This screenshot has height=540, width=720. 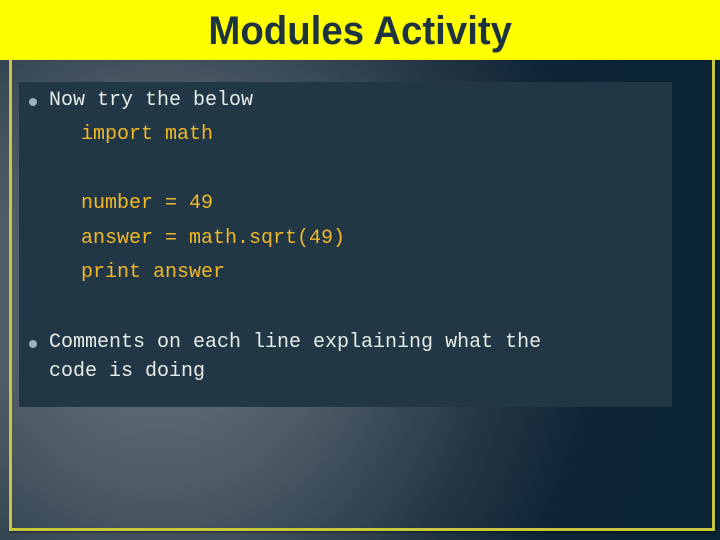 I want to click on slide-title: Modules Activity, so click(x=360, y=30).